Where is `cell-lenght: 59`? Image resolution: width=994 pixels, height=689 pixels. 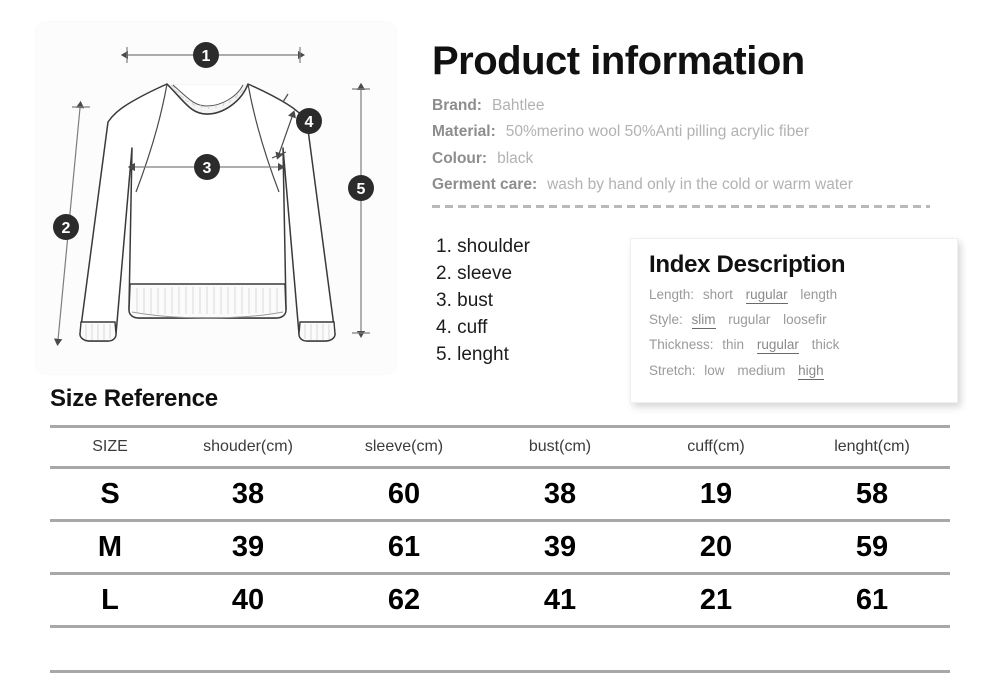 cell-lenght: 59 is located at coordinates (872, 547).